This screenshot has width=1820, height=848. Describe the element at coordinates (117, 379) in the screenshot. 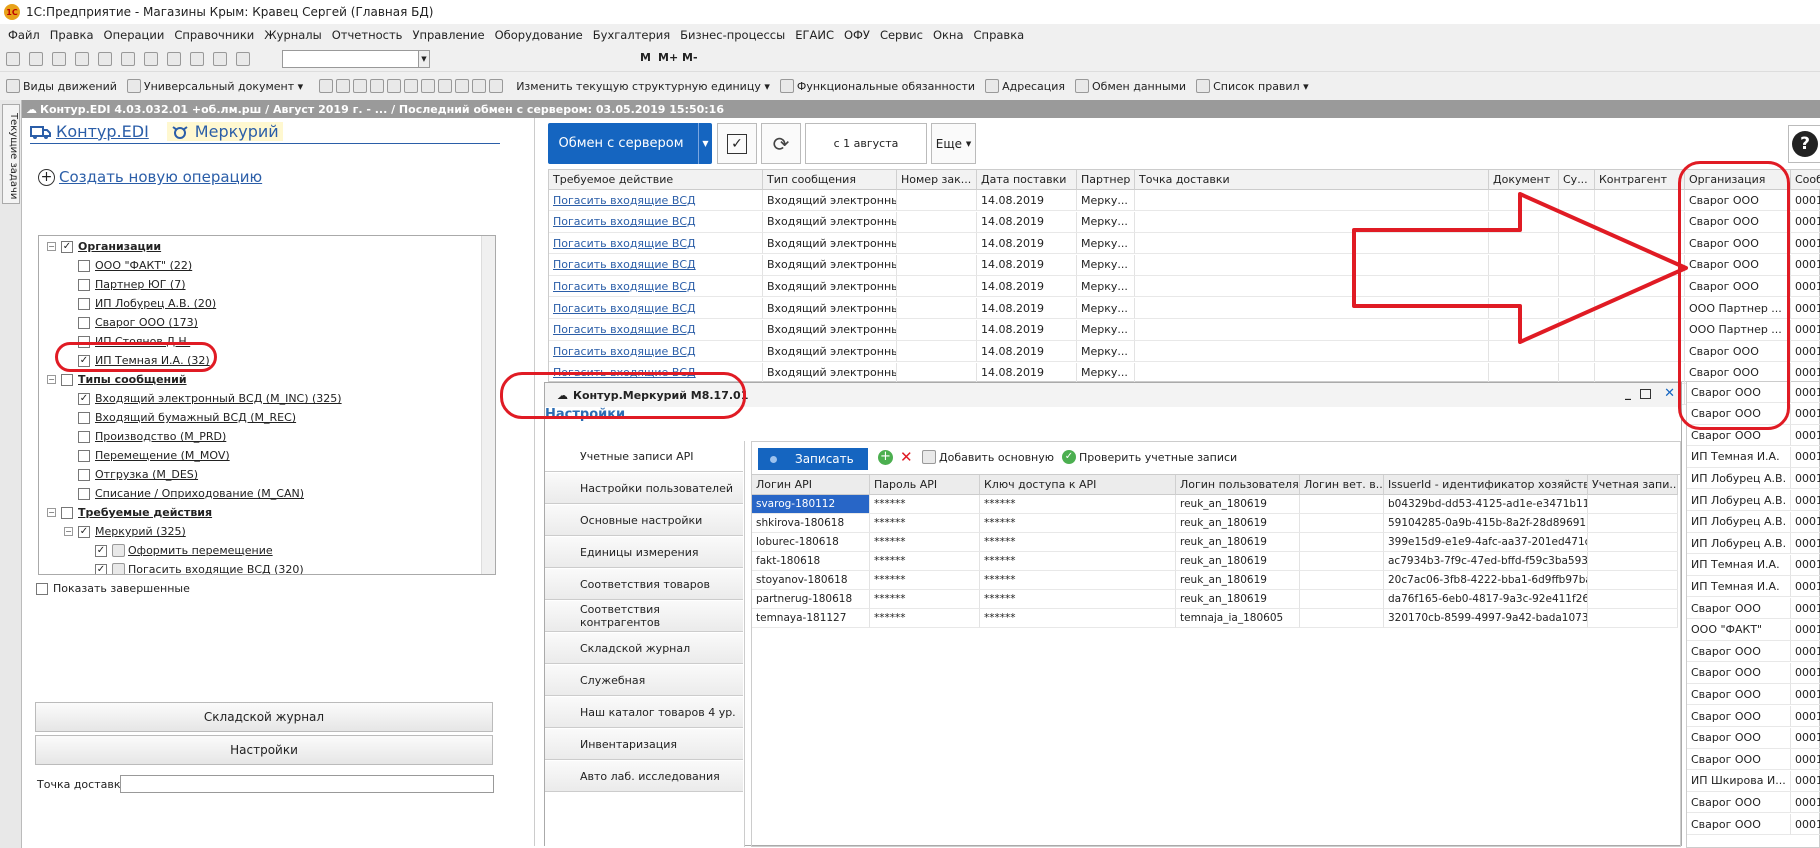

I see `tree-row: − Типы сообщений` at that location.